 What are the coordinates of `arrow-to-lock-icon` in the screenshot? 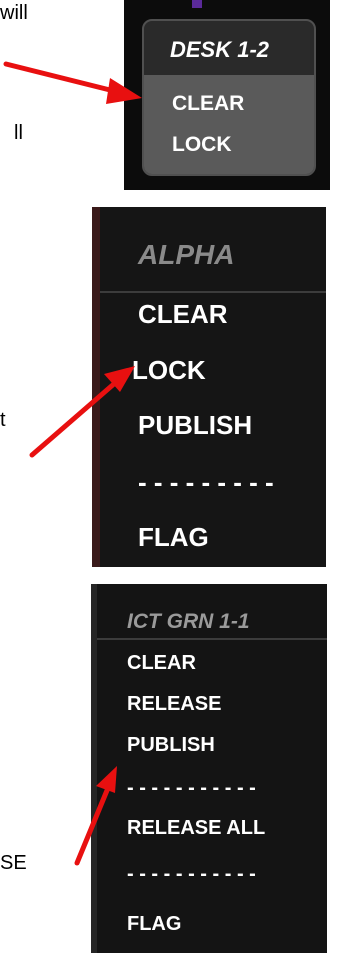 It's located at (82, 412).